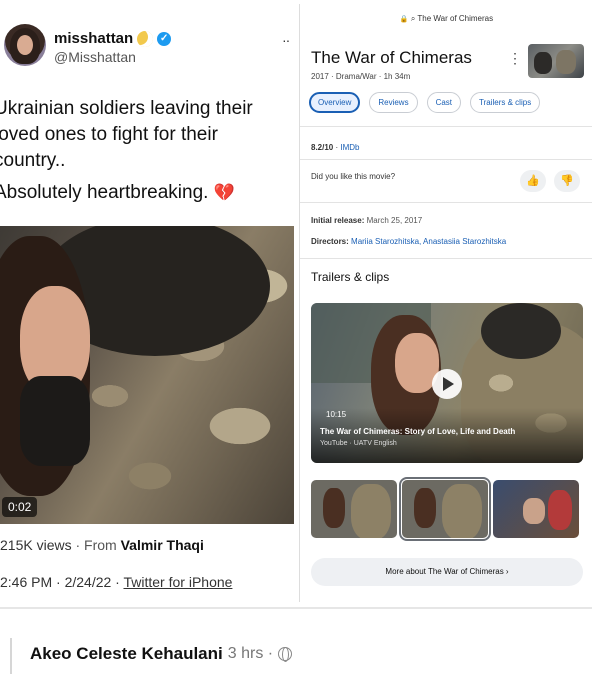  What do you see at coordinates (413, 18) in the screenshot?
I see `search-icon: ⌕` at bounding box center [413, 18].